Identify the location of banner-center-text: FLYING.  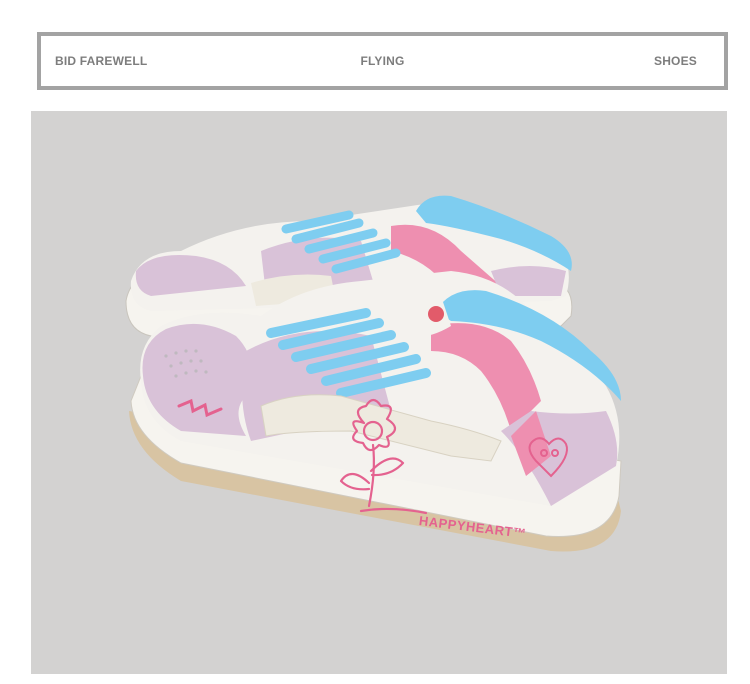
(382, 61).